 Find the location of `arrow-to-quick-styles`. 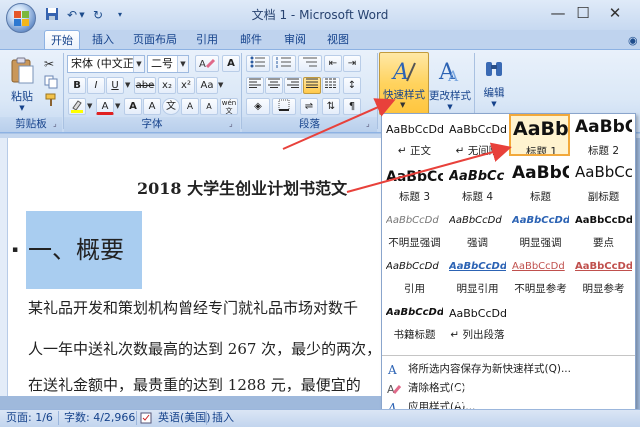

arrow-to-quick-styles is located at coordinates (339, 124).